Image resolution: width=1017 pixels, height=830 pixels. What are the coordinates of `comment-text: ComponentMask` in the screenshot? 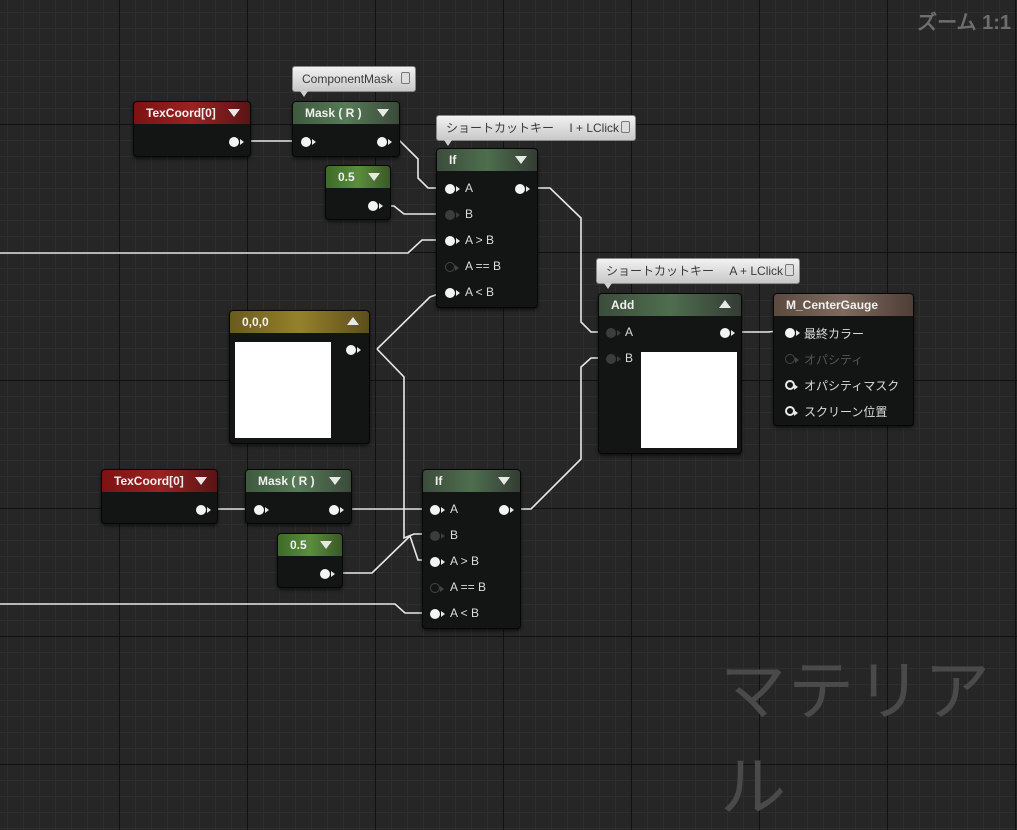 It's located at (347, 79).